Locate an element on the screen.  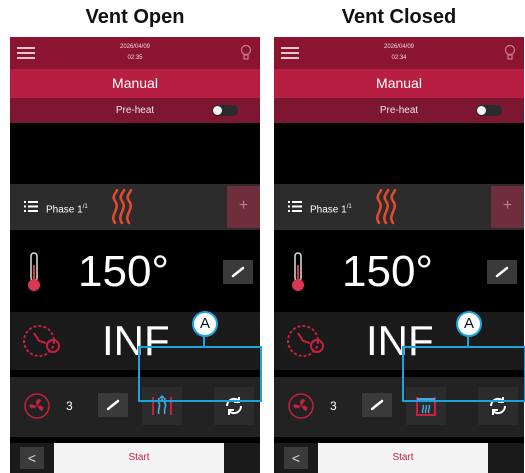
callout-box-right is located at coordinates (463, 374).